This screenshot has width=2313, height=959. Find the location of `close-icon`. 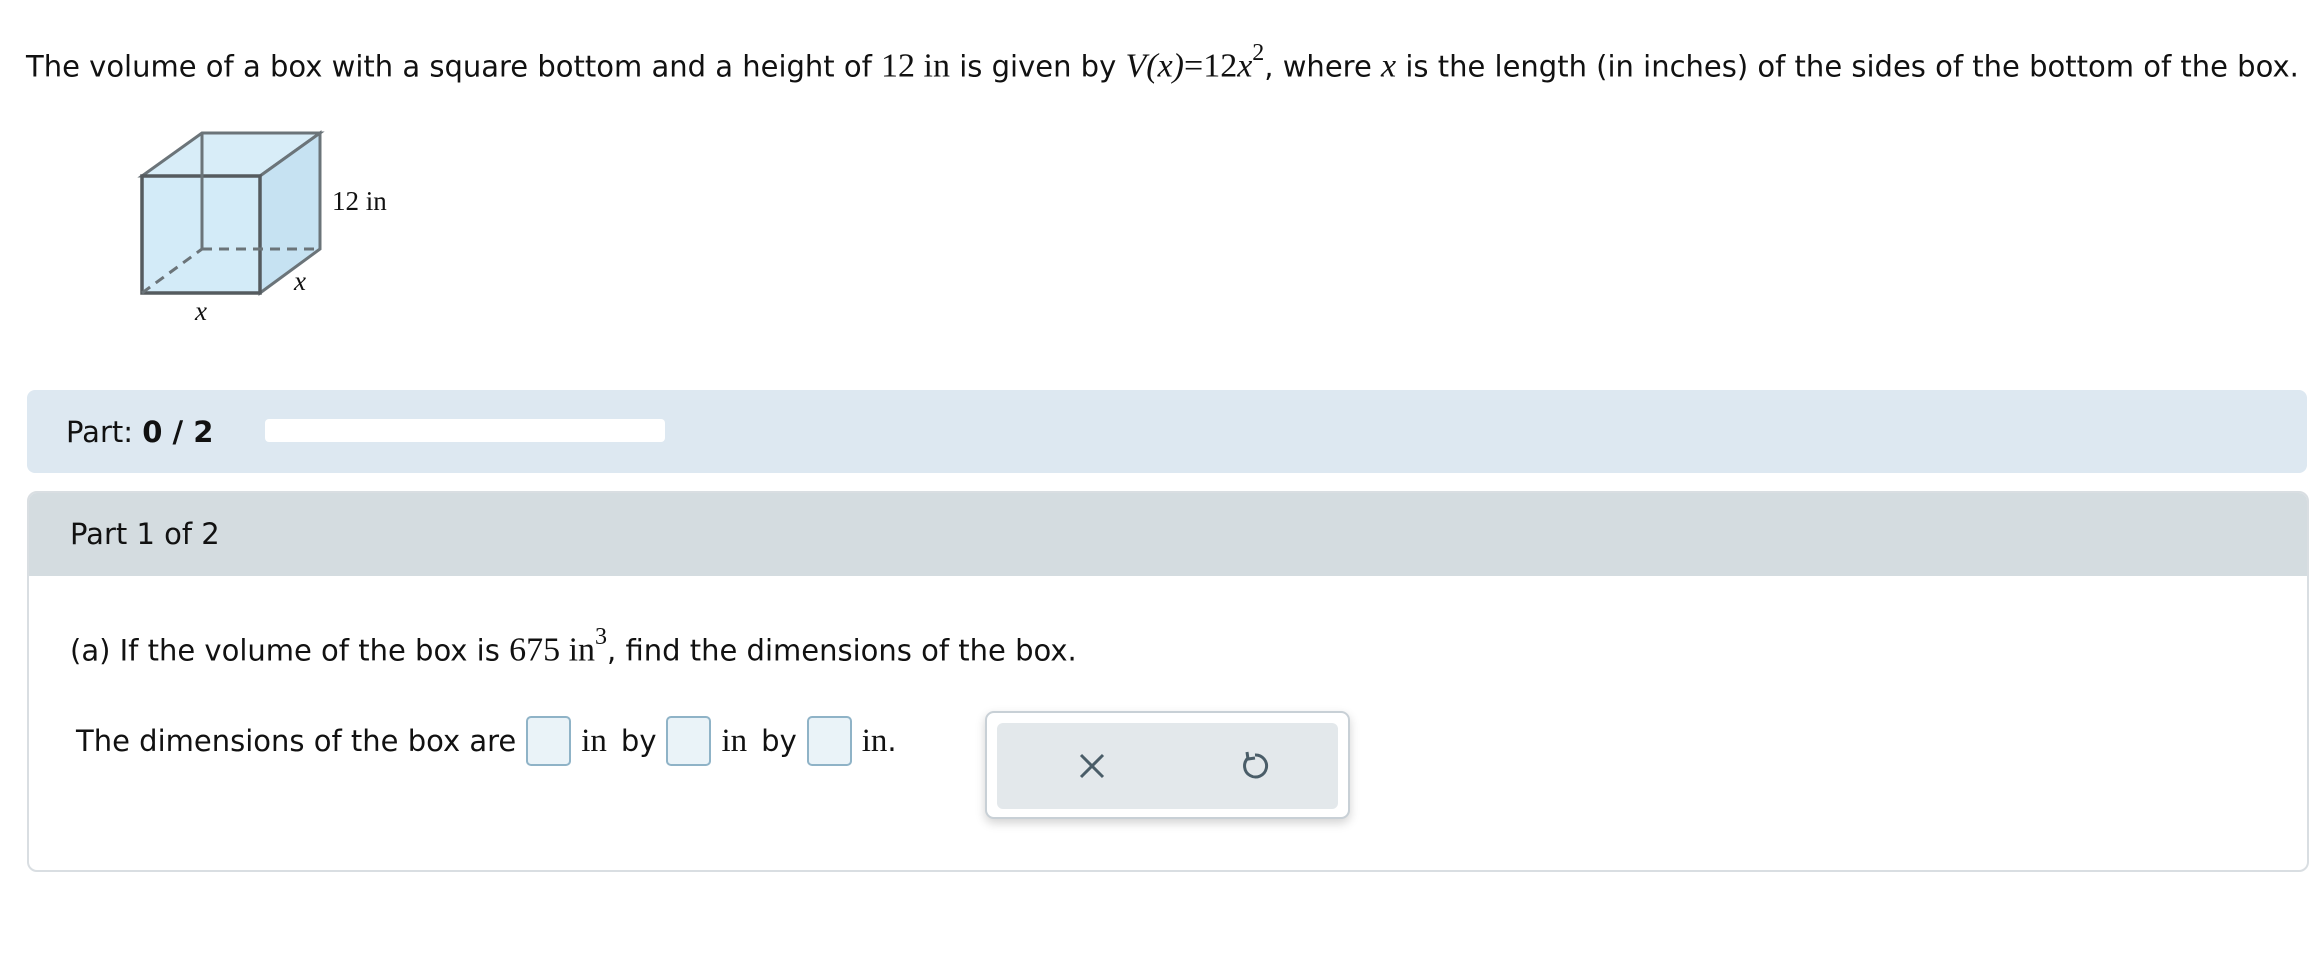

close-icon is located at coordinates (1092, 766).